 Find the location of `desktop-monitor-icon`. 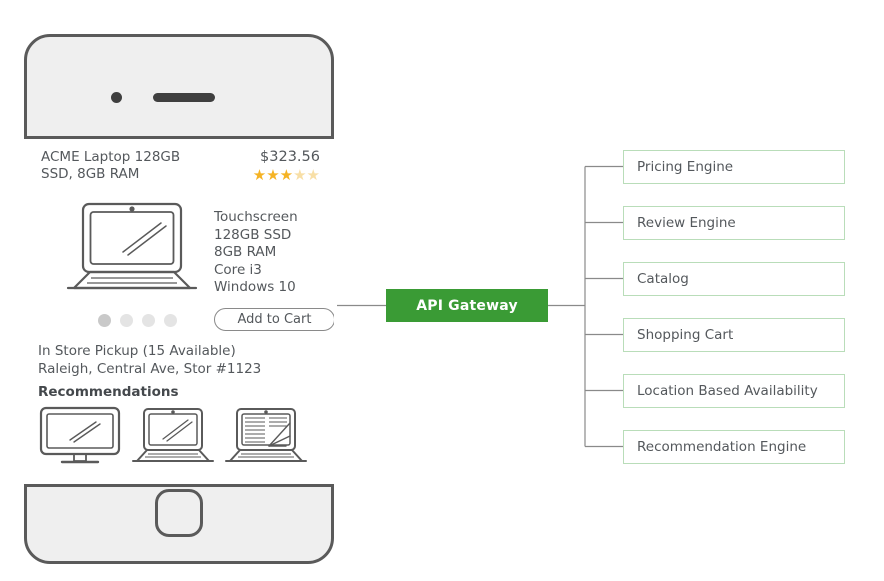

desktop-monitor-icon is located at coordinates (80, 436).